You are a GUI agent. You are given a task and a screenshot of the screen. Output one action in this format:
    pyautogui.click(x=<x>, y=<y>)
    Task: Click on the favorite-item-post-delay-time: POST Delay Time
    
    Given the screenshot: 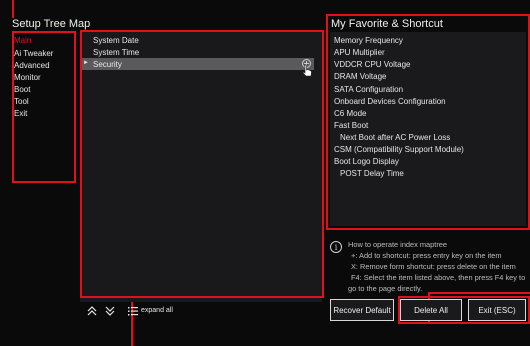 What is the action you would take?
    pyautogui.click(x=372, y=173)
    